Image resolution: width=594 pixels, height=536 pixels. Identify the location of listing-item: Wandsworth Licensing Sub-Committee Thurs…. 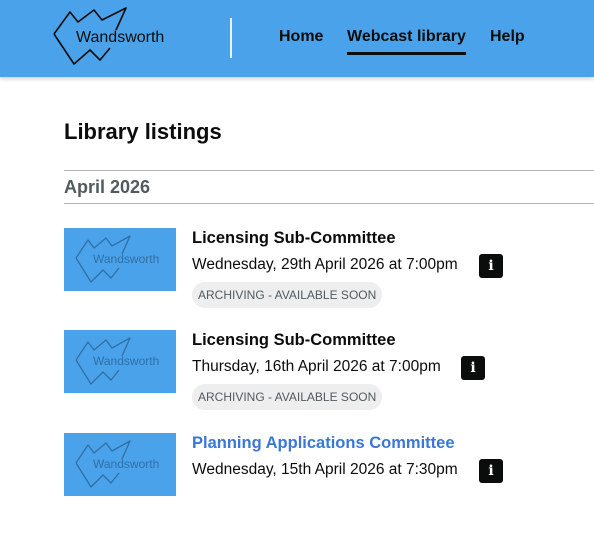
(329, 375).